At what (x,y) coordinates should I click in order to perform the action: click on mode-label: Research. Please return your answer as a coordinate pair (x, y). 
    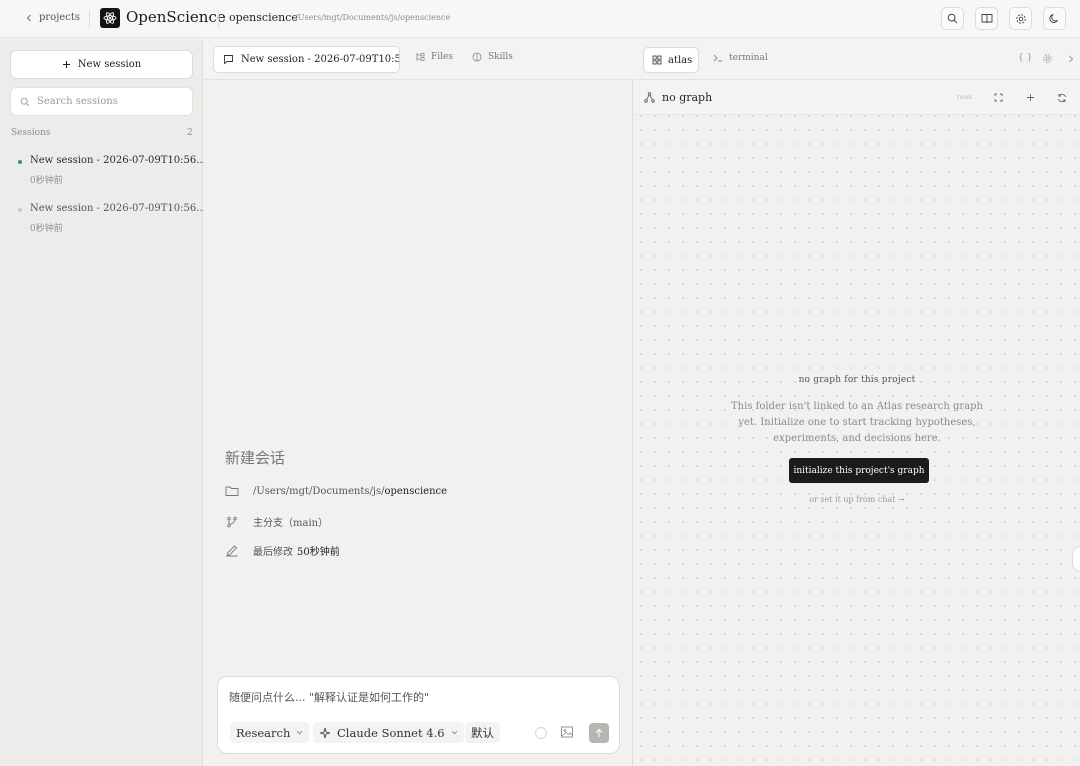
    Looking at the image, I should click on (263, 732).